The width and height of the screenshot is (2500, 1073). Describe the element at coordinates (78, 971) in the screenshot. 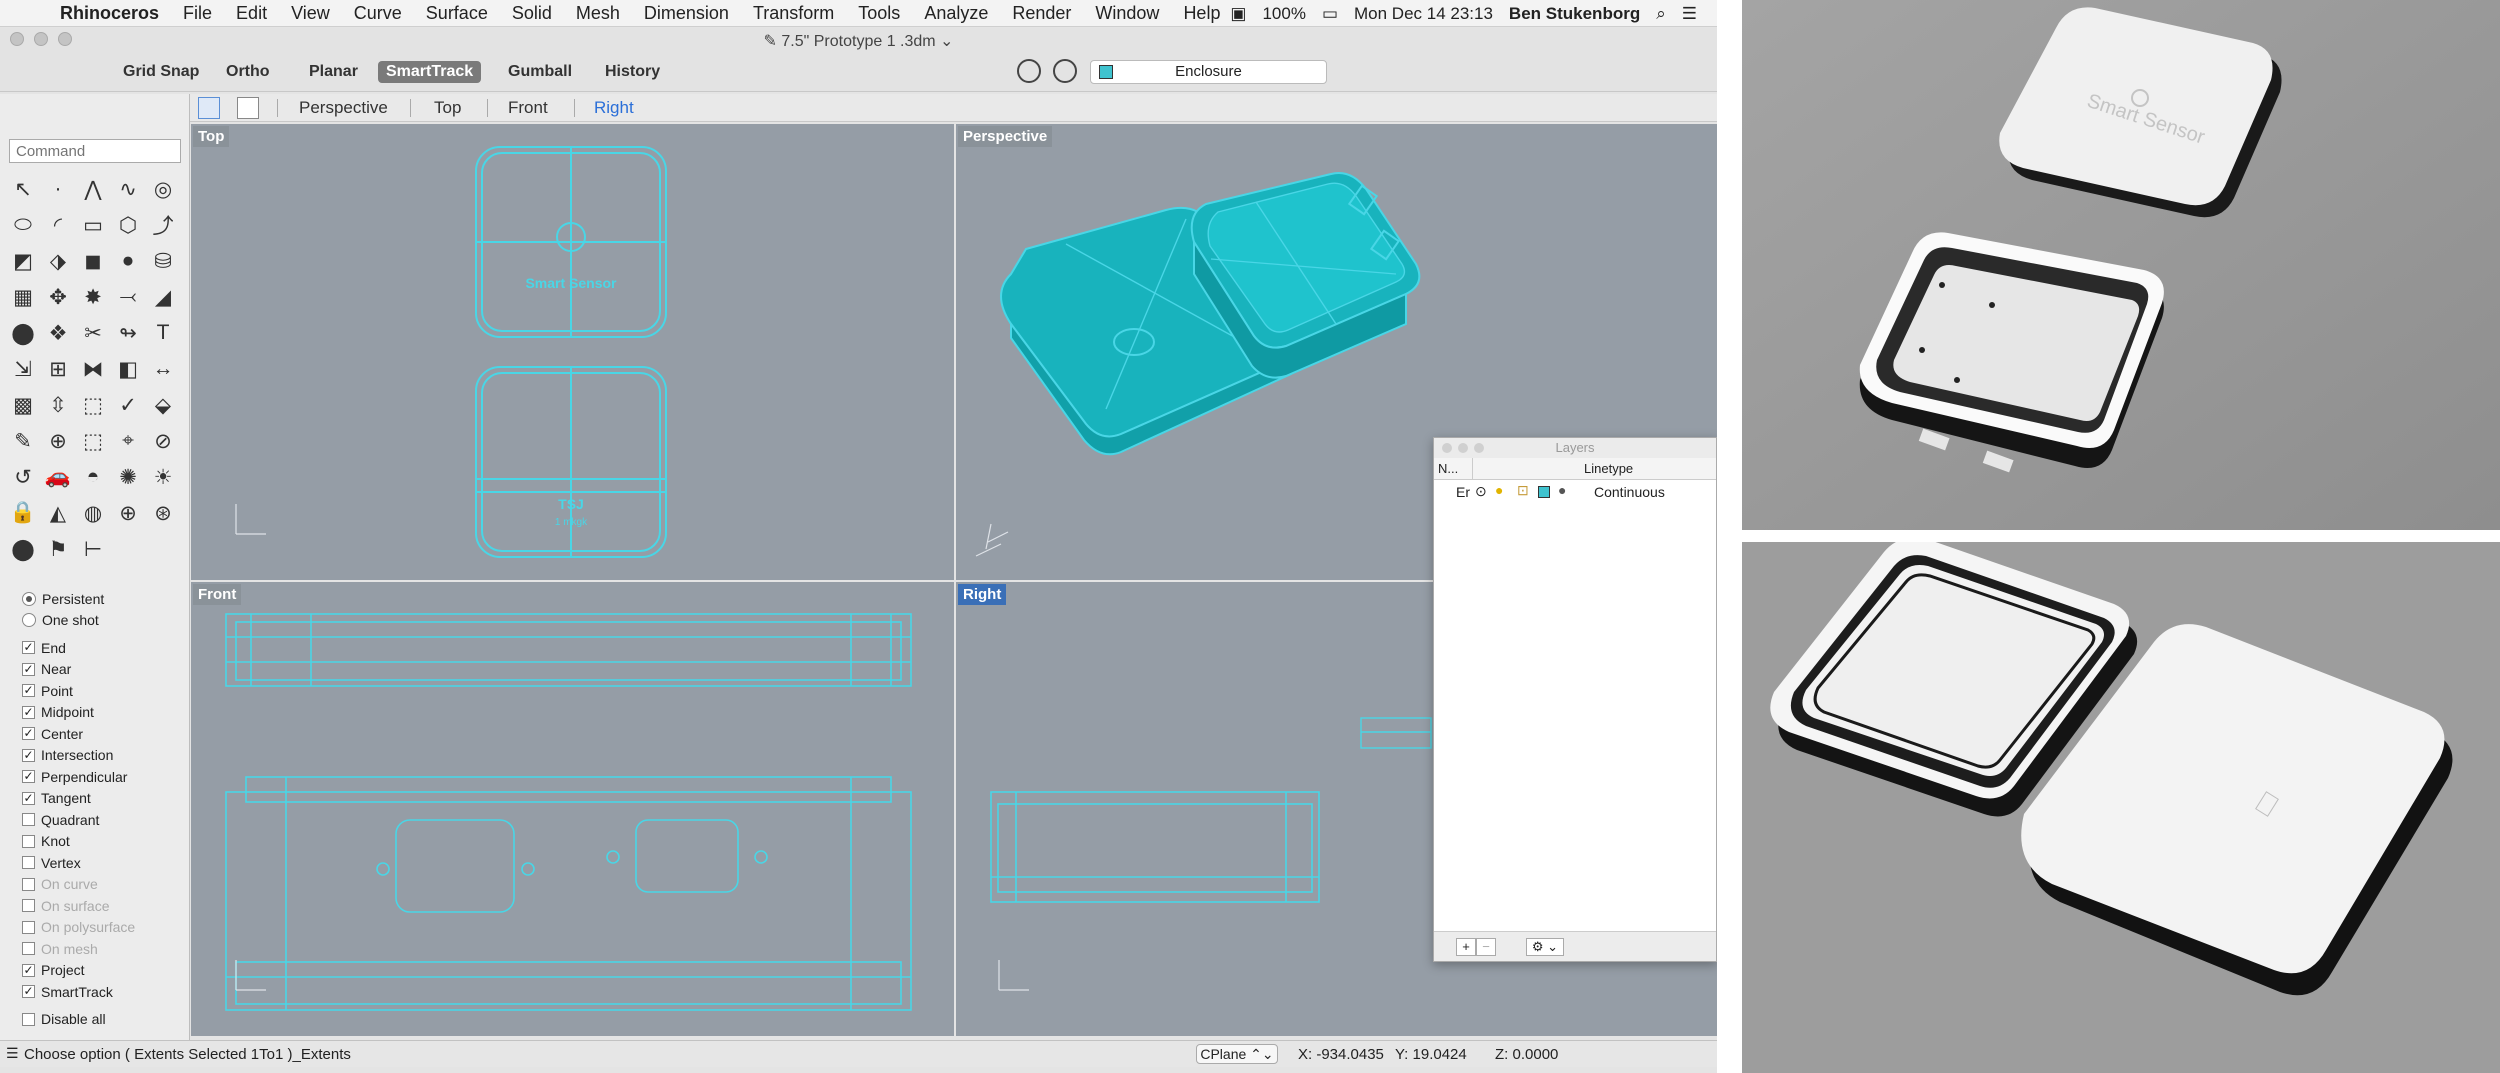

I see `osnap-item: ✓ Project` at that location.